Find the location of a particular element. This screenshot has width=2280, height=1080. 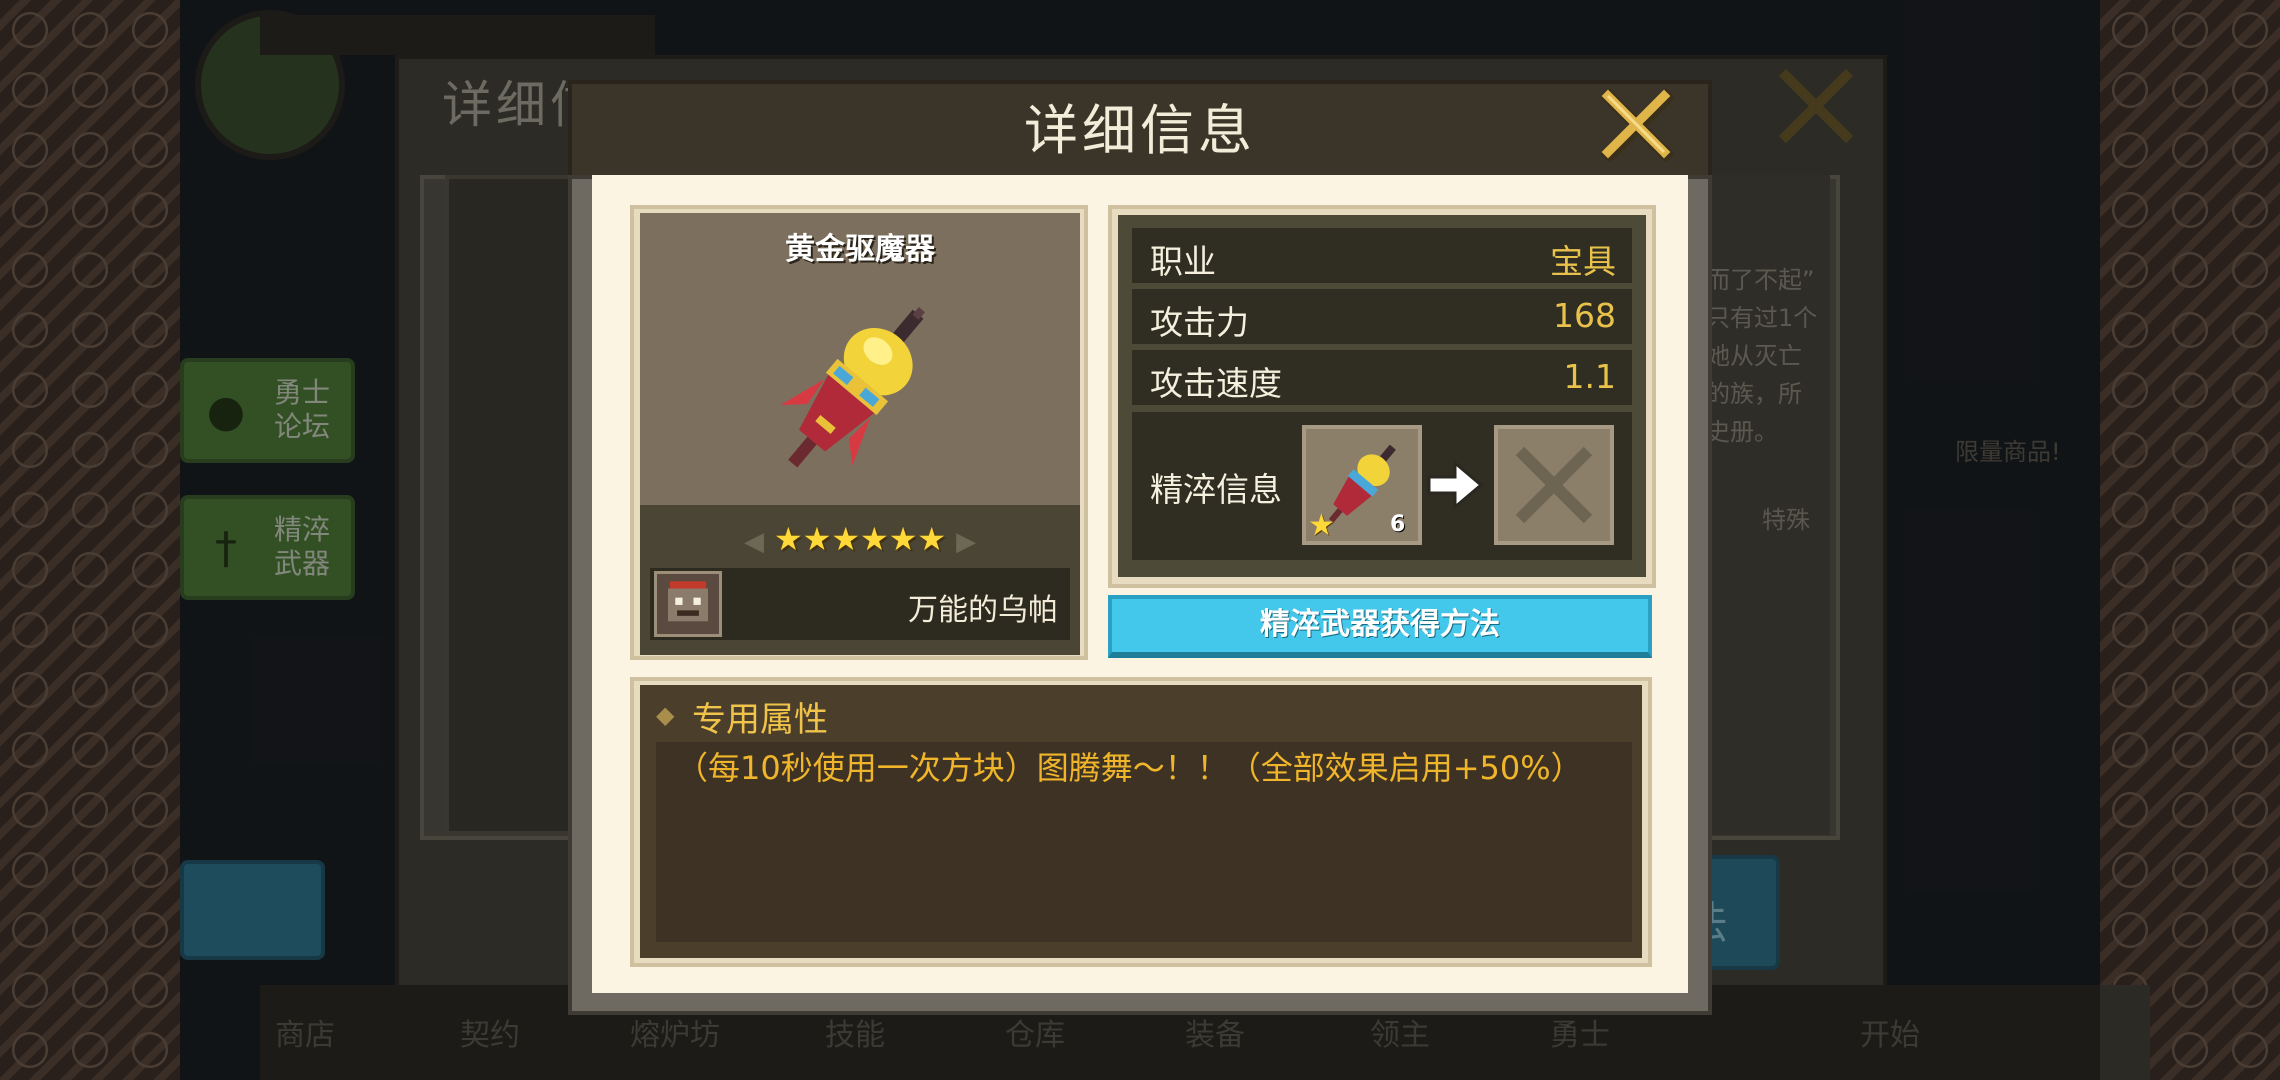

decorative-border-left is located at coordinates (90, 540).